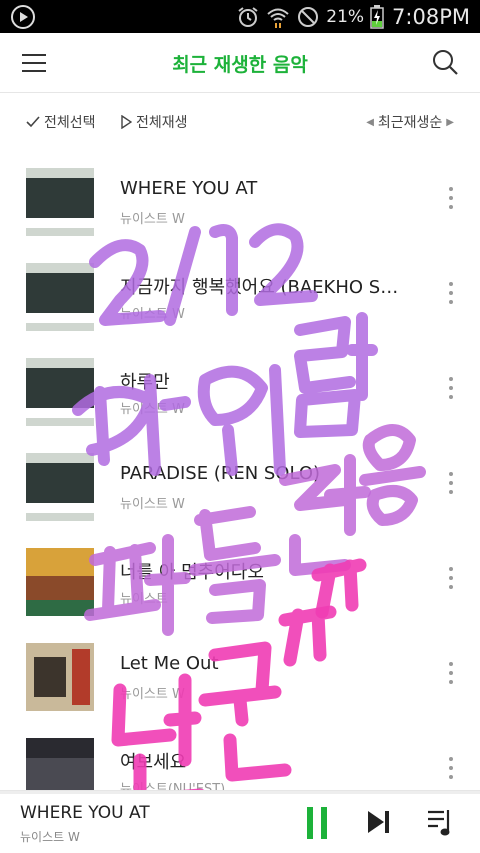  I want to click on play-all-button: 전체재생, so click(154, 122).